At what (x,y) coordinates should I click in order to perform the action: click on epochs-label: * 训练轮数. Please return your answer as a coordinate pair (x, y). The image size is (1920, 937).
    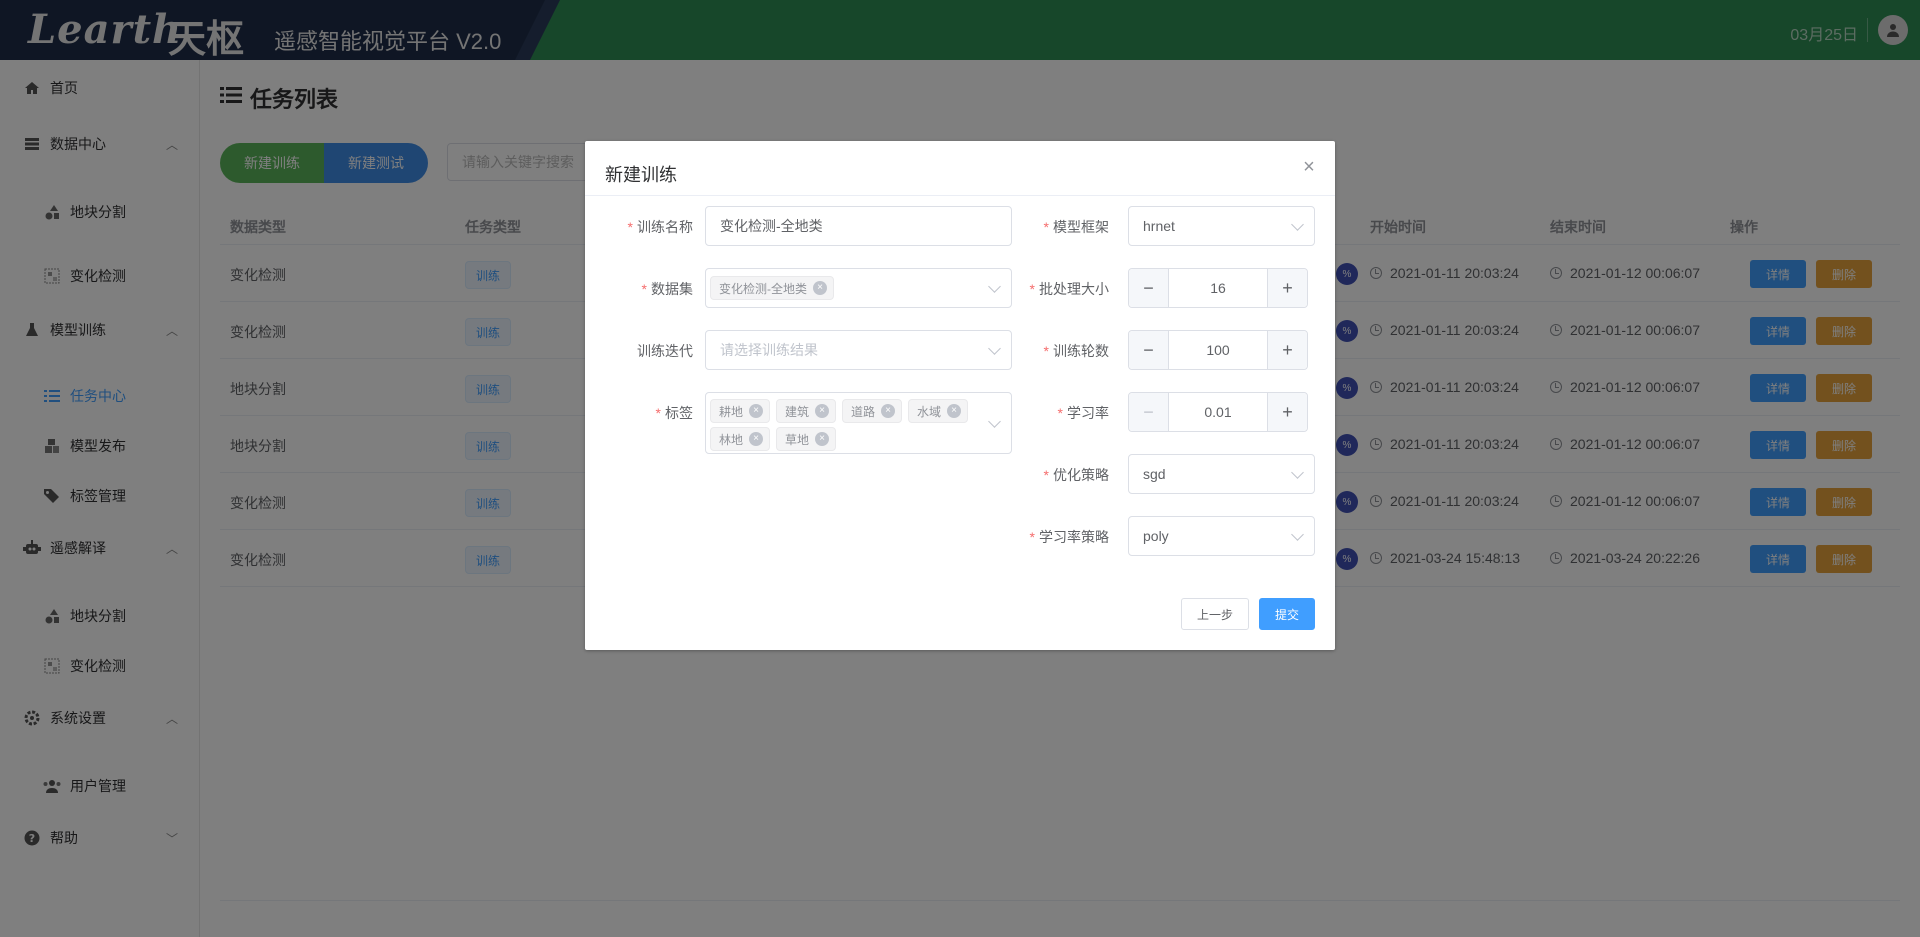
    Looking at the image, I should click on (1076, 351).